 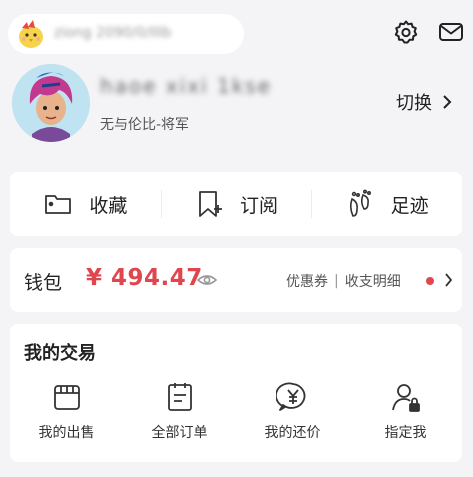 I want to click on coupons-link: 优惠券, so click(x=307, y=281).